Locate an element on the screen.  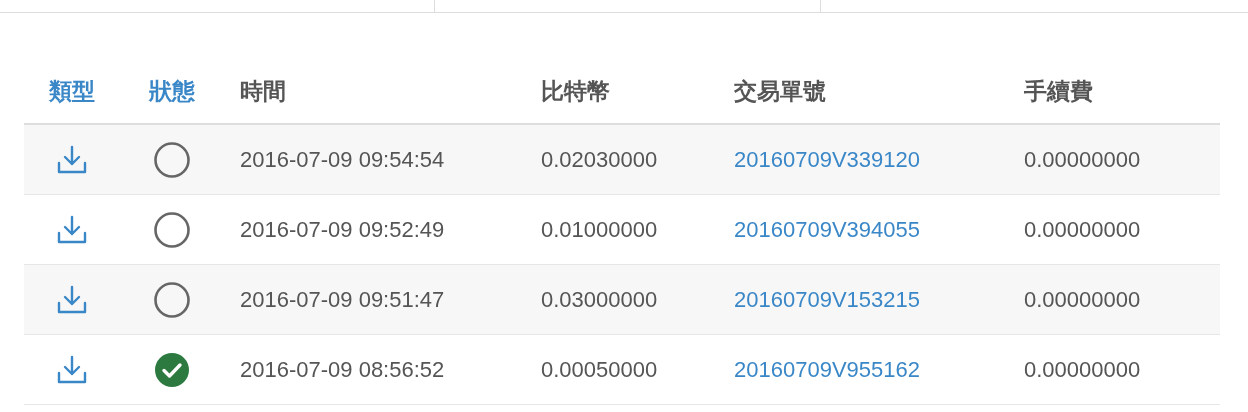
column-header: 時間 is located at coordinates (263, 91).